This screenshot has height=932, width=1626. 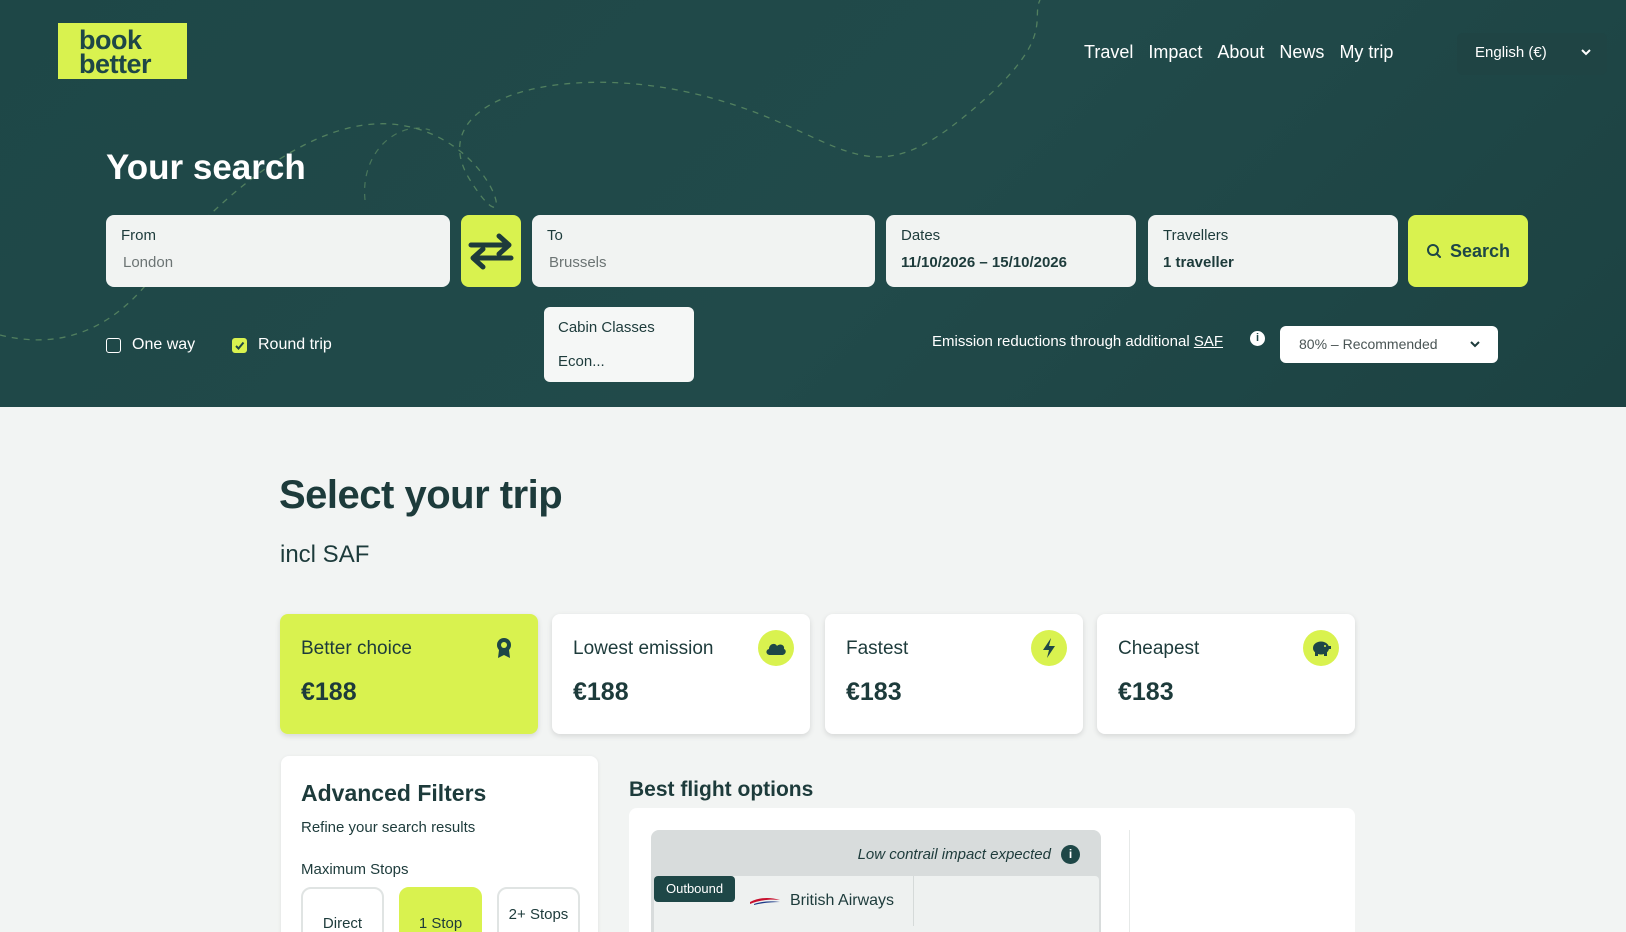 I want to click on saf-percentage-select: 80% – Recommended, so click(x=1389, y=344).